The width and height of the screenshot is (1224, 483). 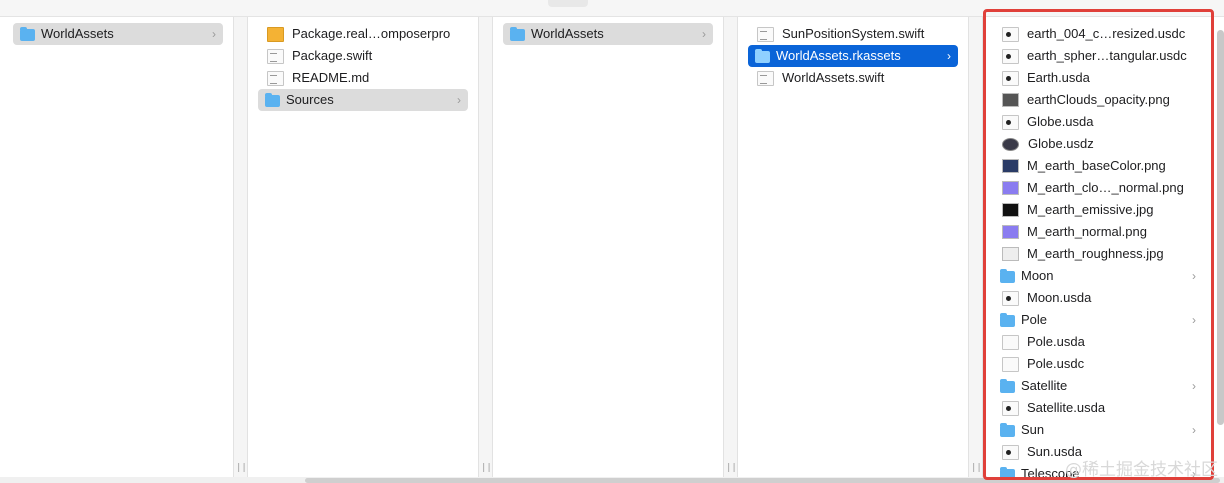 I want to click on item-label: Package.swift, so click(x=332, y=55).